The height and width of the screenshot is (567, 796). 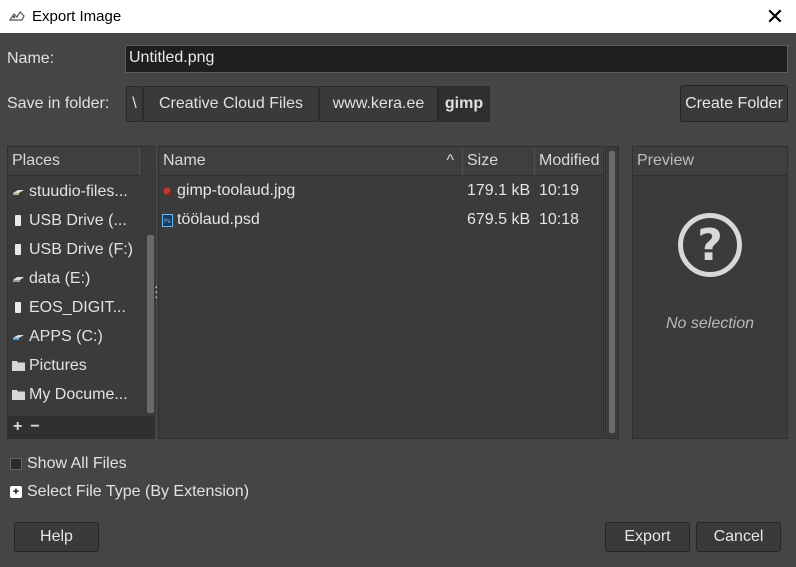 I want to click on window-title: Export Image, so click(x=77, y=16).